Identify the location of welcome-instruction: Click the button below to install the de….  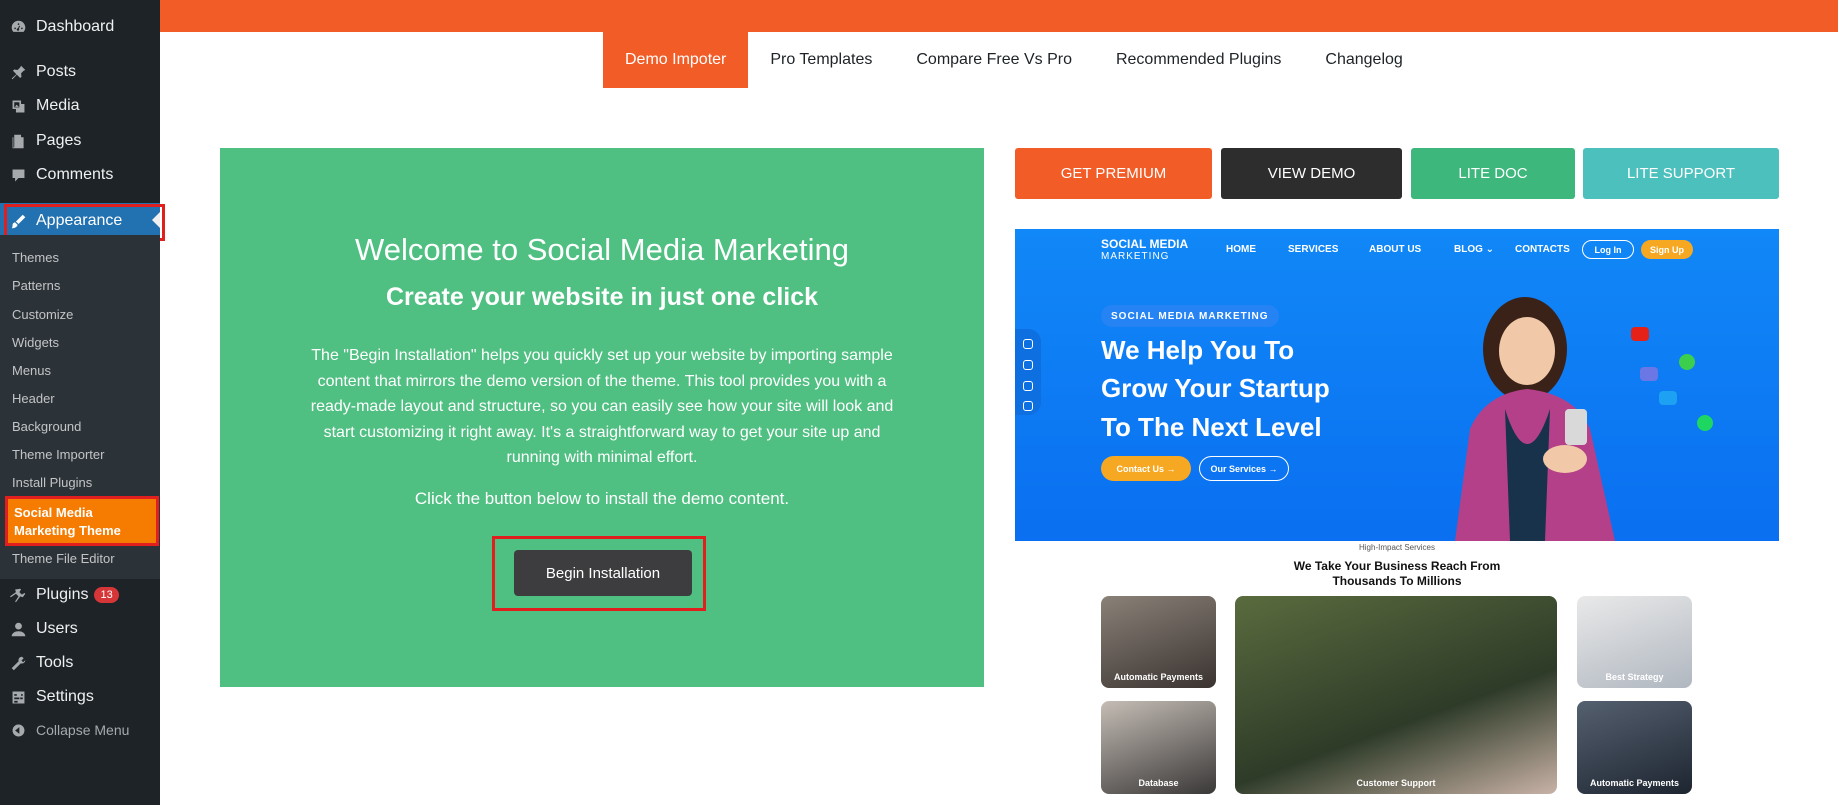
(602, 498).